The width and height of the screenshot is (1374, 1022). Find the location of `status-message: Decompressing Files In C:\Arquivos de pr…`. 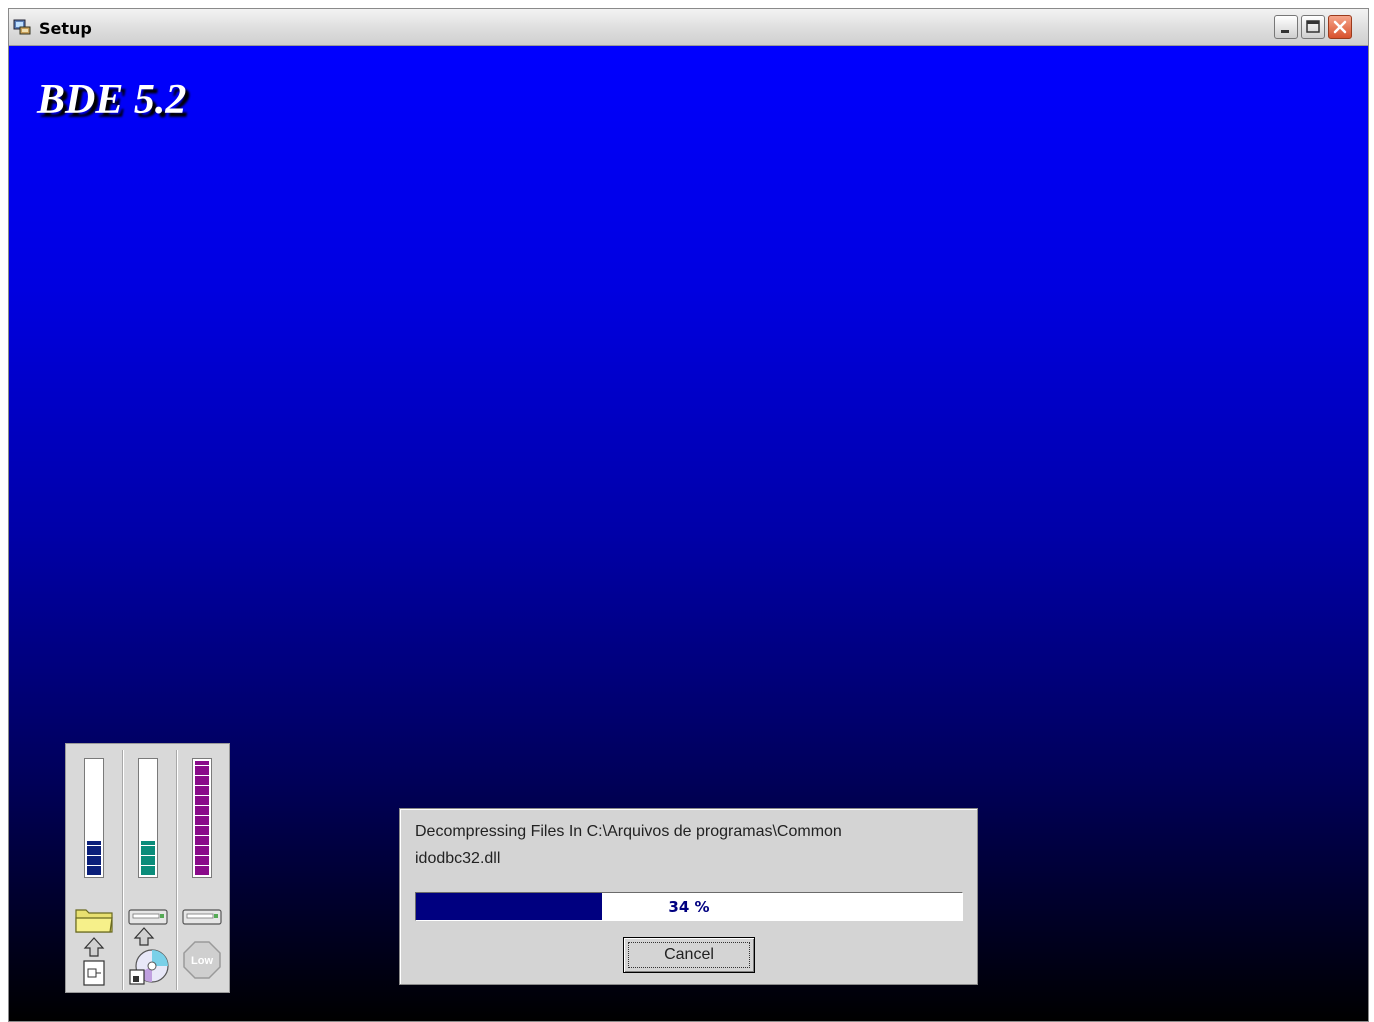

status-message: Decompressing Files In C:\Arquivos de pr… is located at coordinates (628, 831).